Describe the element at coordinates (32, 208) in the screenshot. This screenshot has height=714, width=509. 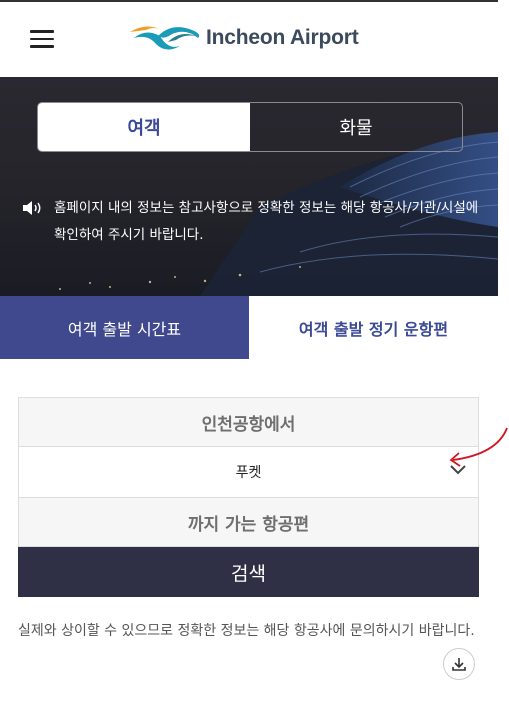
I see `speaker-icon` at that location.